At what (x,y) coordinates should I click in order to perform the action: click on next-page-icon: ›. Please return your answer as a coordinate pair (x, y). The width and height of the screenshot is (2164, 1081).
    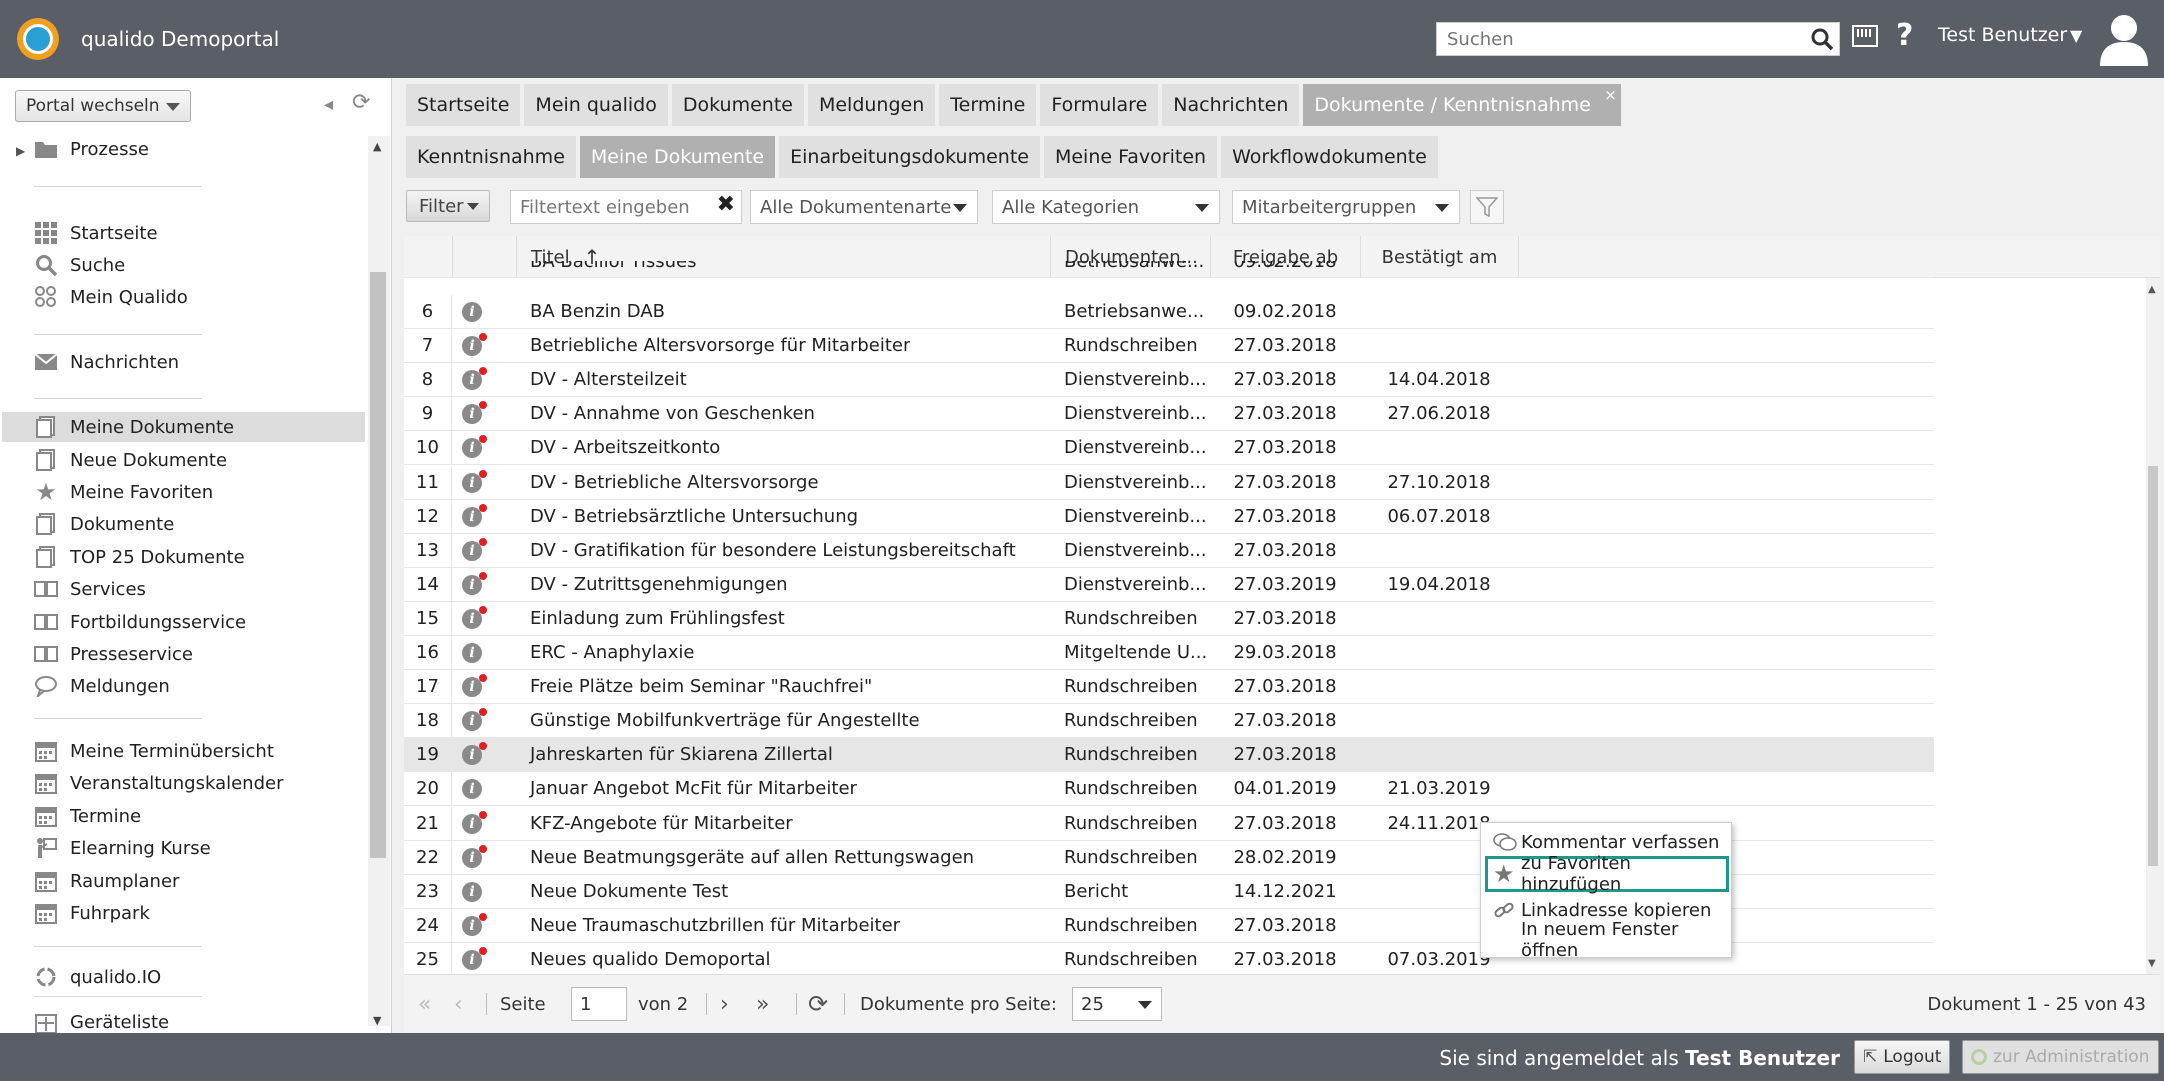
    Looking at the image, I should click on (724, 1004).